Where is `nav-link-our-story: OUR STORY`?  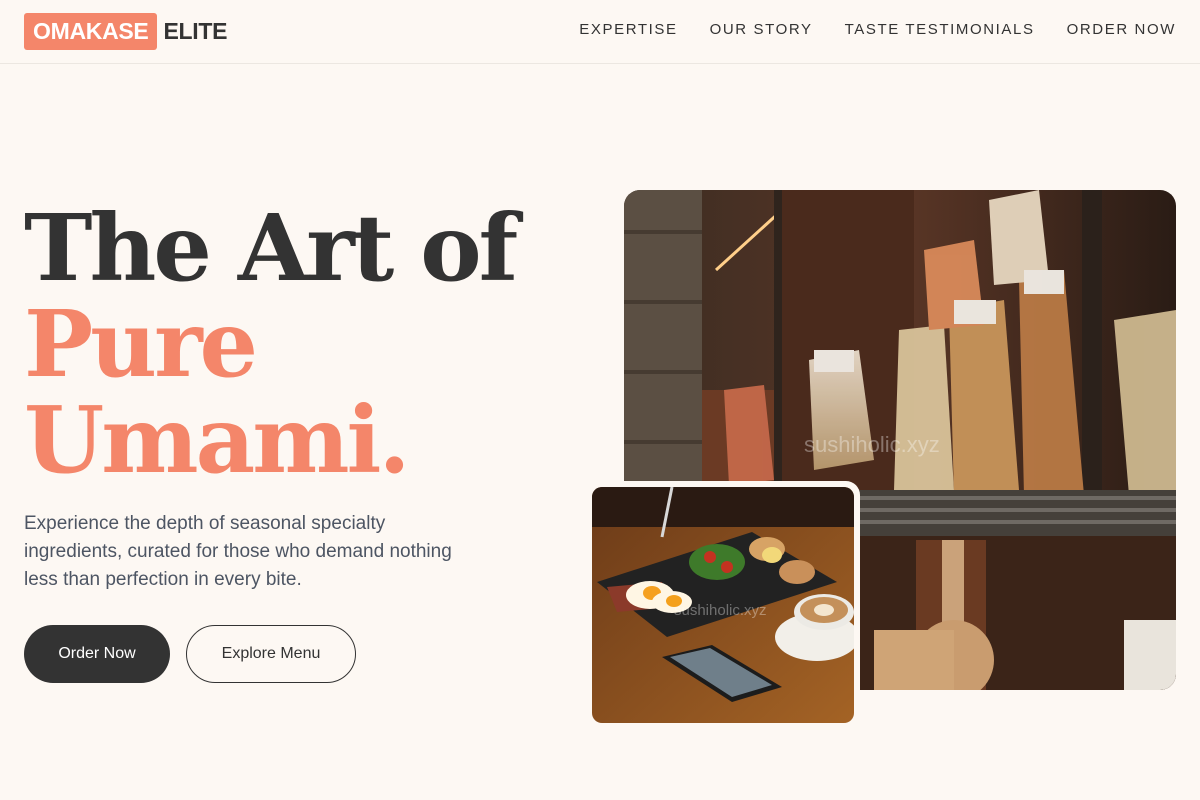
nav-link-our-story: OUR STORY is located at coordinates (761, 29).